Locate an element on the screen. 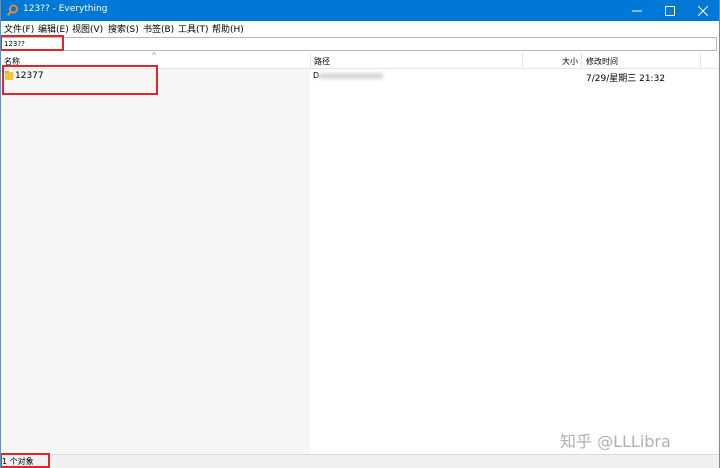  menu-search: 搜索(S) is located at coordinates (123, 28).